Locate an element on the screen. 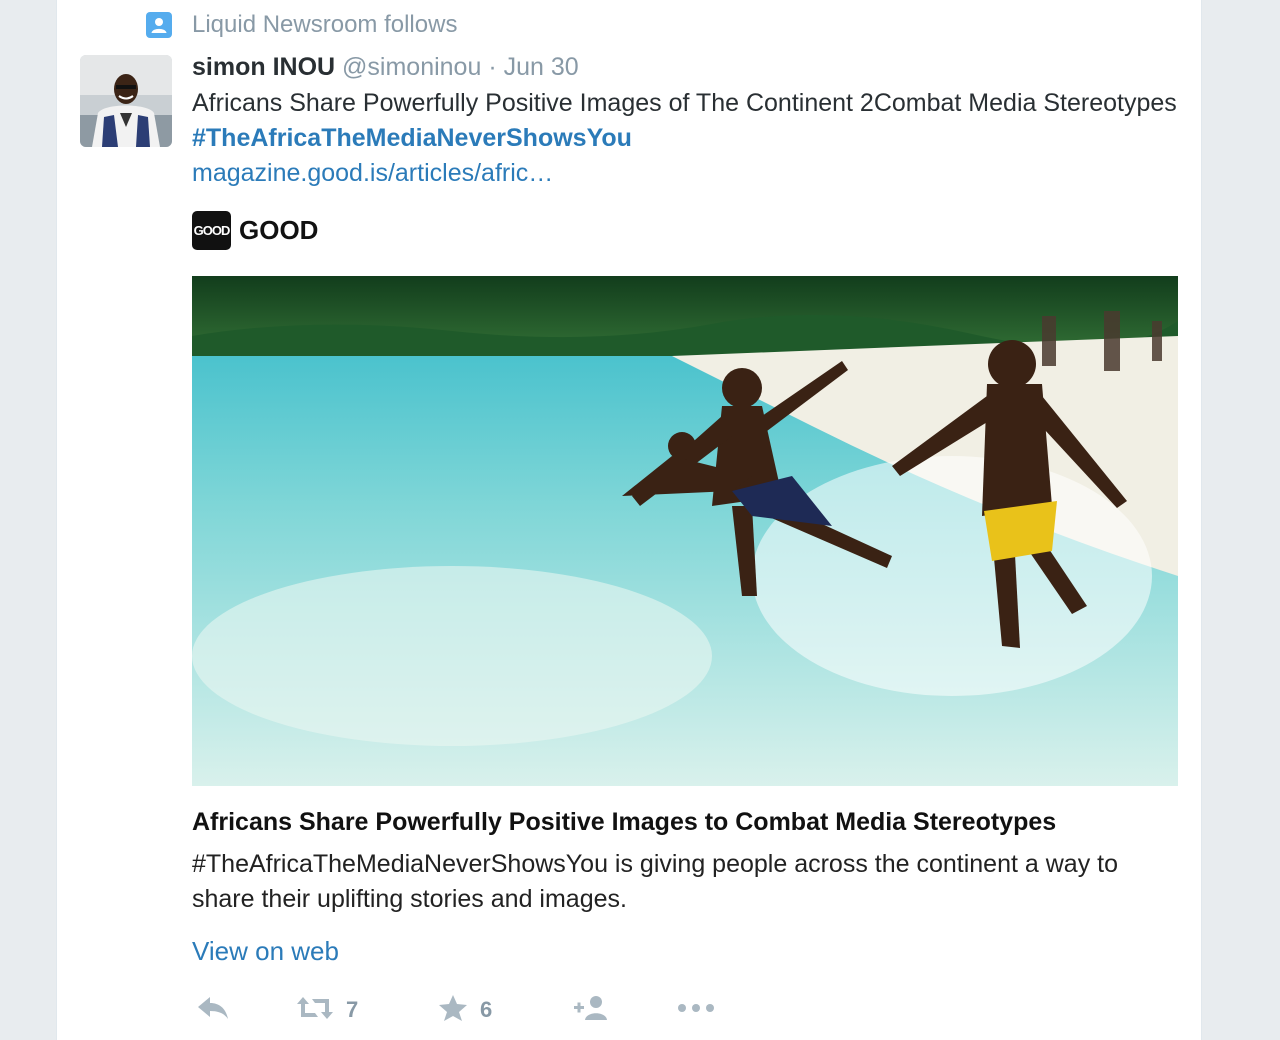 The width and height of the screenshot is (1280, 1040). context-label: Liquid Newsroom follows is located at coordinates (324, 25).